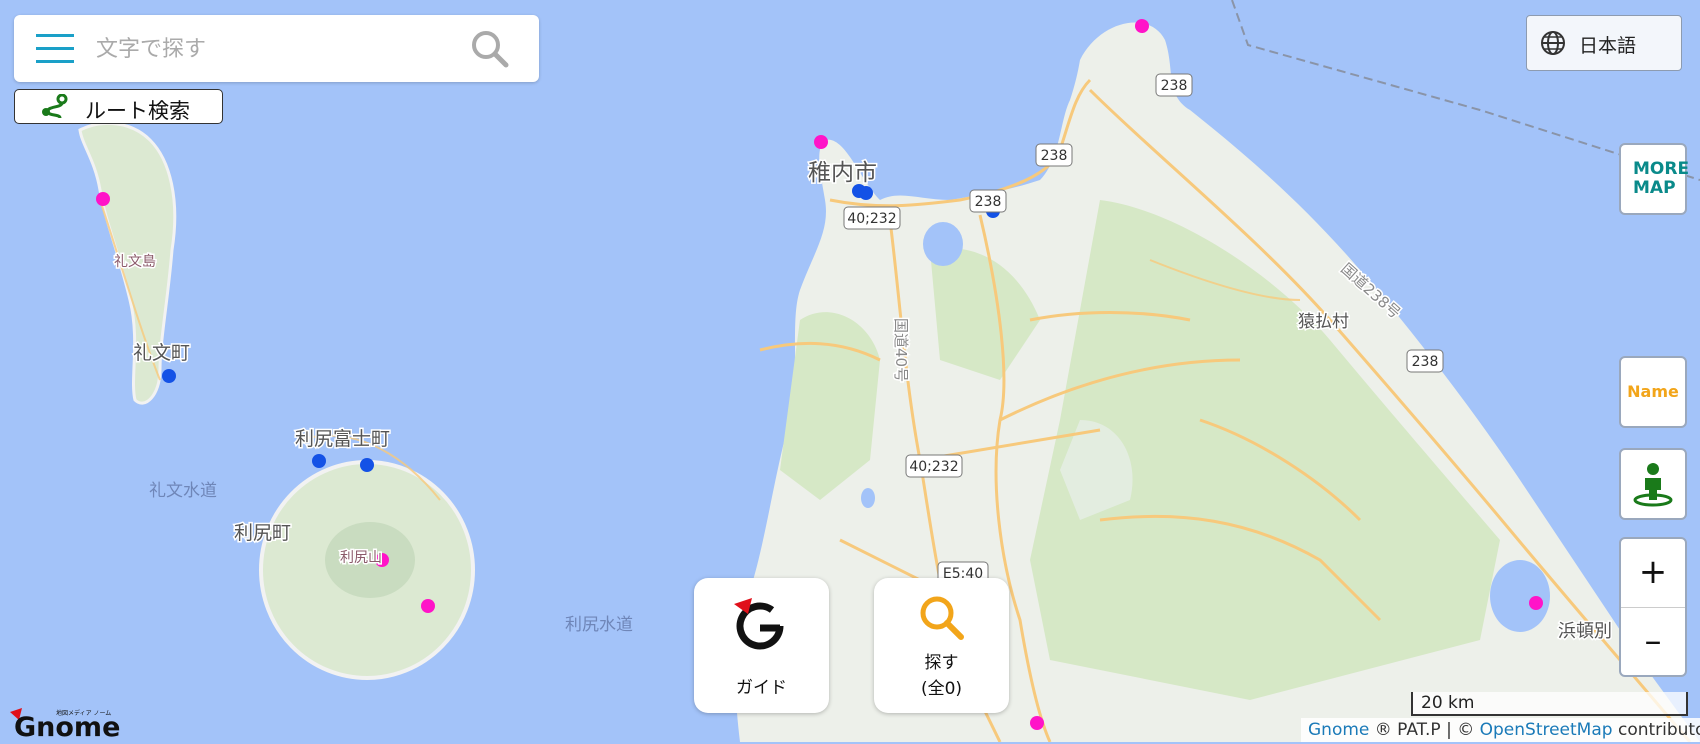 This screenshot has width=1700, height=744. What do you see at coordinates (1608, 46) in the screenshot?
I see `language-label: 日本語` at bounding box center [1608, 46].